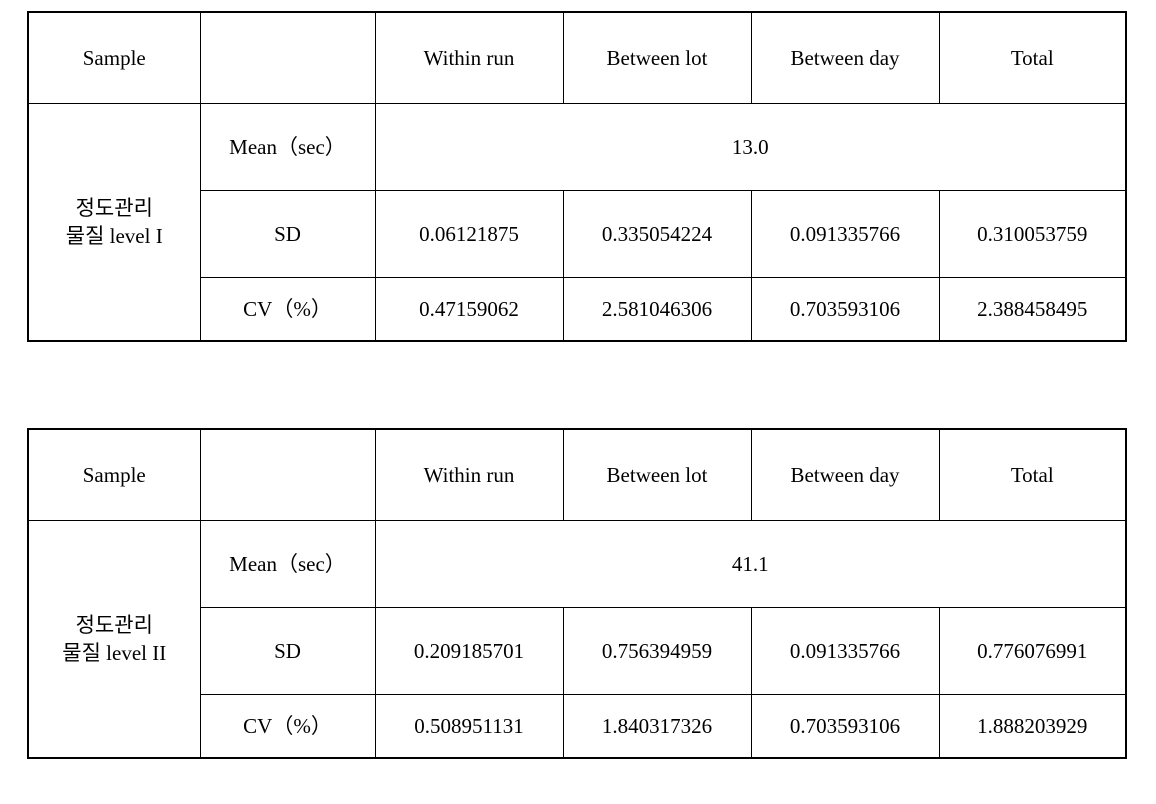 The image size is (1156, 804). What do you see at coordinates (657, 309) in the screenshot?
I see `cv-between-lot: 2.581046306` at bounding box center [657, 309].